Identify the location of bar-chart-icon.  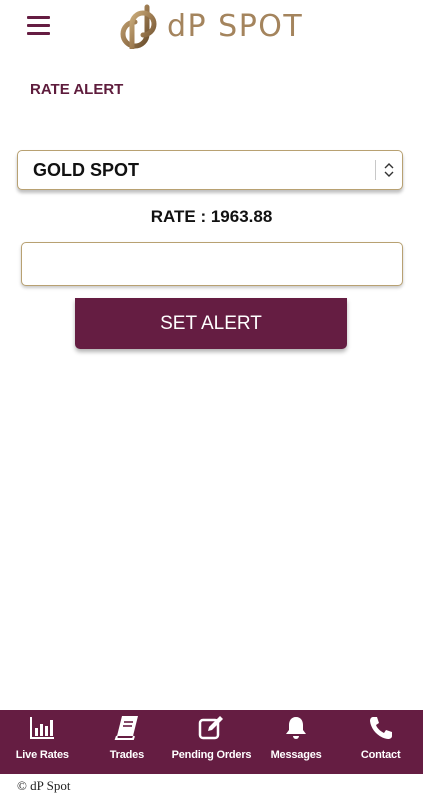
(42, 728).